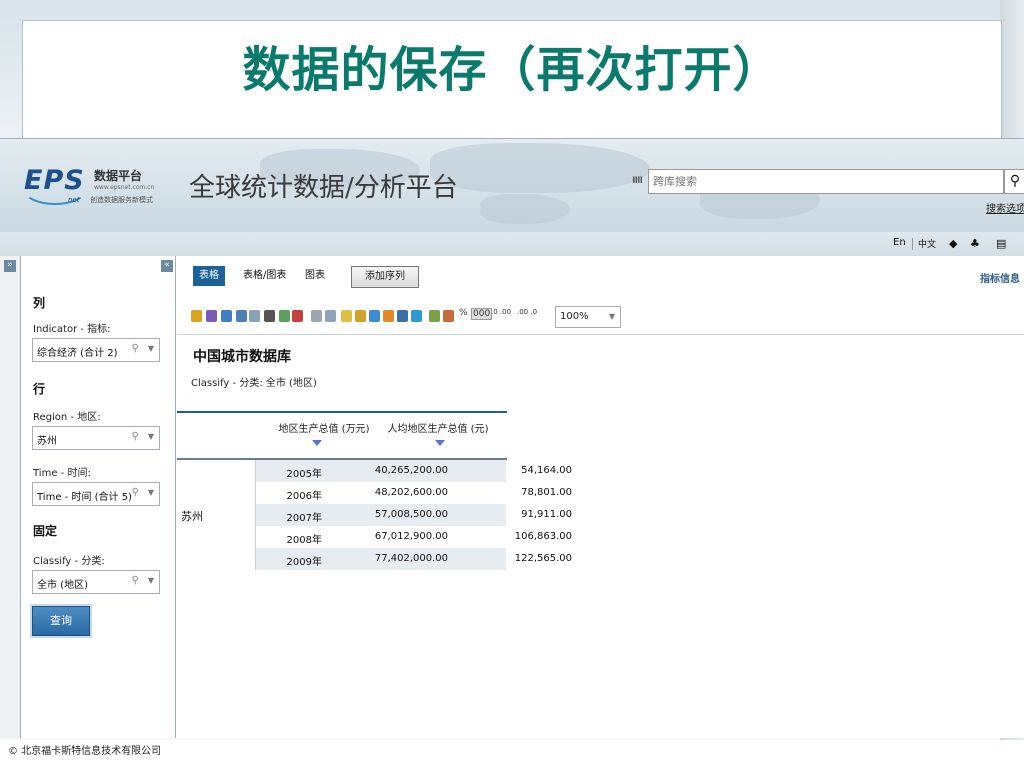 This screenshot has width=1024, height=768. What do you see at coordinates (121, 200) in the screenshot?
I see `logo-slogan: 创造数据服务新模式` at bounding box center [121, 200].